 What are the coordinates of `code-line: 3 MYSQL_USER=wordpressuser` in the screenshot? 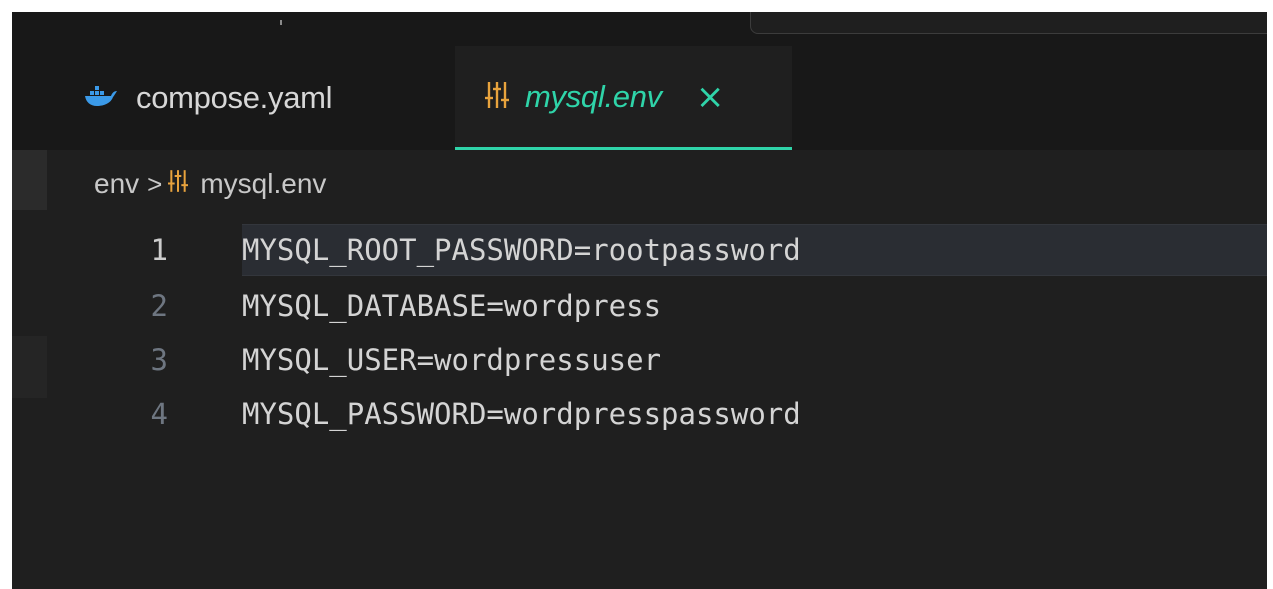 It's located at (639, 360).